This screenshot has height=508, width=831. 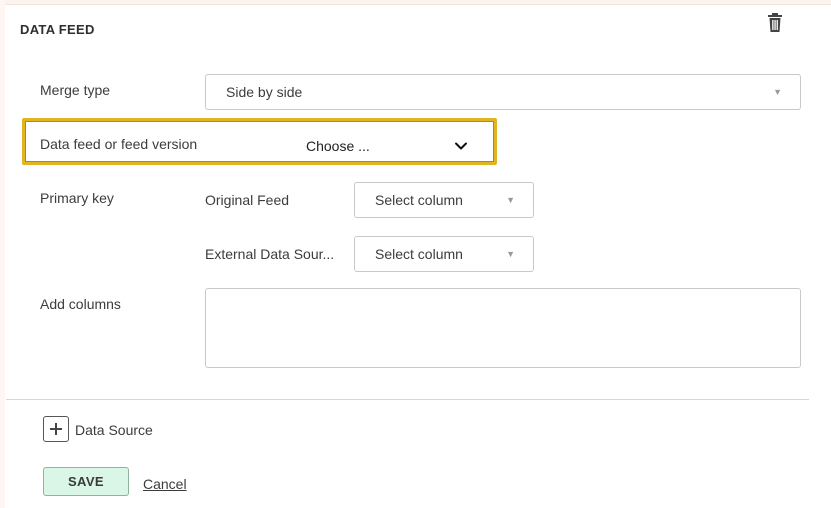 What do you see at coordinates (114, 430) in the screenshot?
I see `data-source-label: Data Source` at bounding box center [114, 430].